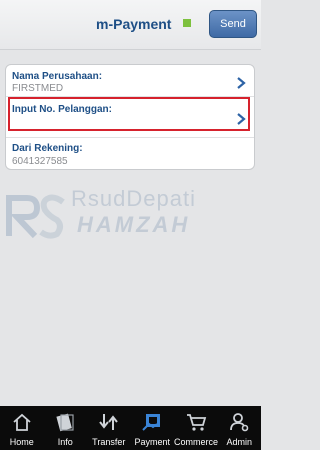 This screenshot has width=320, height=450. What do you see at coordinates (21, 442) in the screenshot?
I see `nav-label: Home` at bounding box center [21, 442].